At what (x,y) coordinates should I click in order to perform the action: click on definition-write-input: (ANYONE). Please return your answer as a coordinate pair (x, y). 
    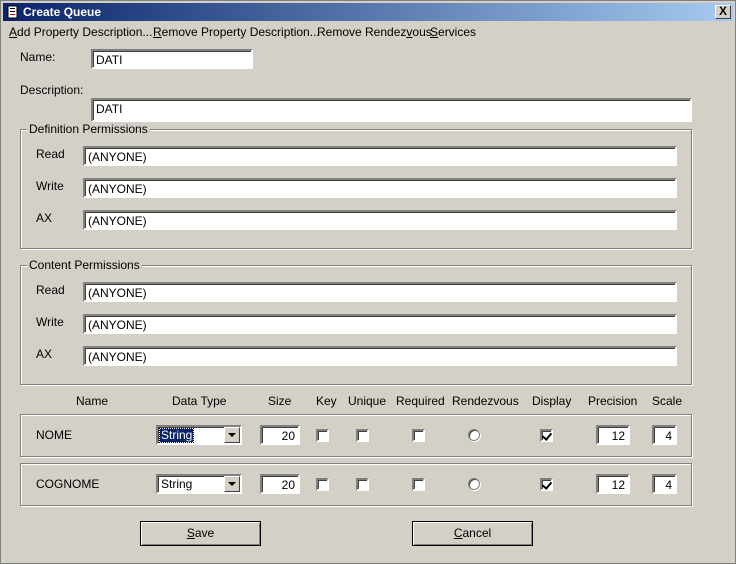
    Looking at the image, I should click on (380, 188).